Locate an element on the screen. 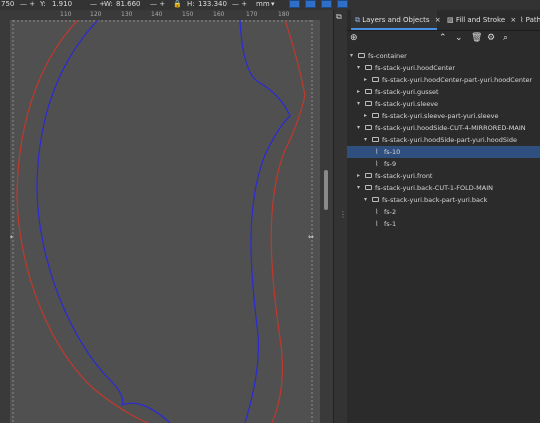  h-label: H: is located at coordinates (191, 4).